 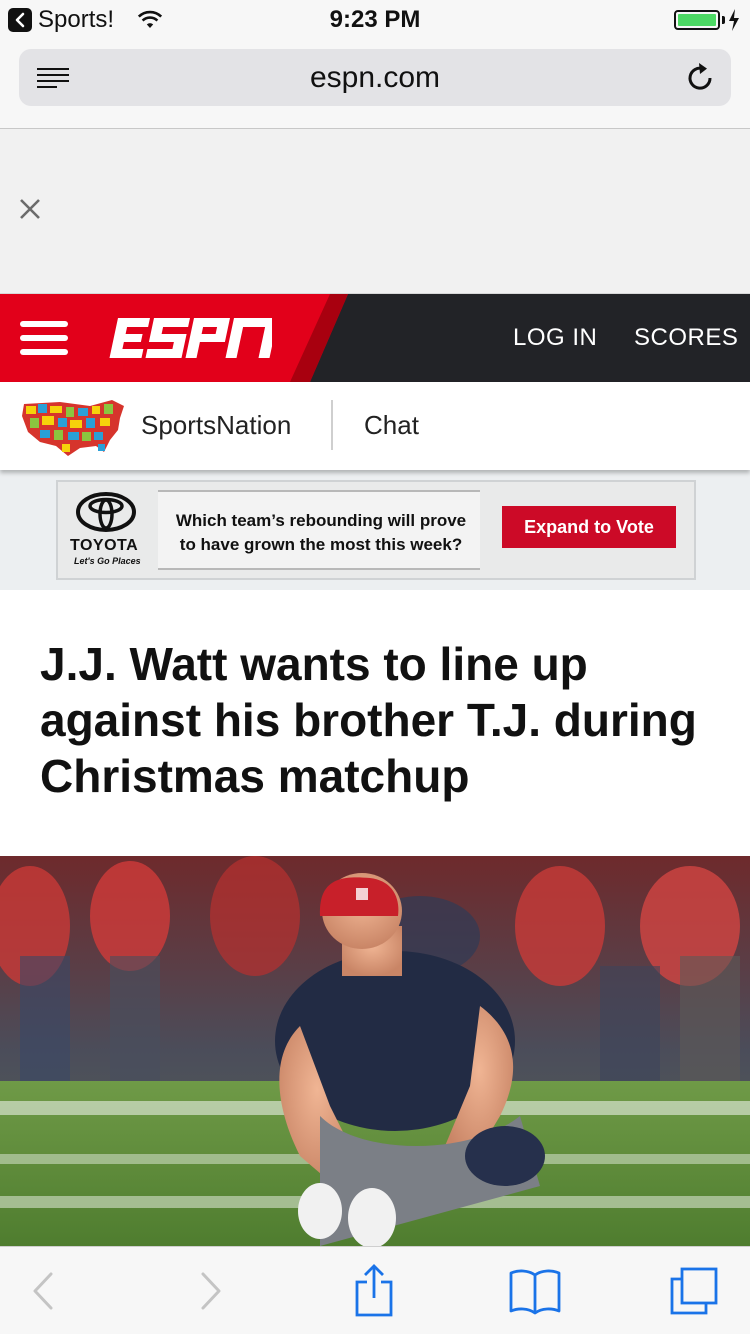 I want to click on sportsnation-map-logo, so click(x=74, y=430).